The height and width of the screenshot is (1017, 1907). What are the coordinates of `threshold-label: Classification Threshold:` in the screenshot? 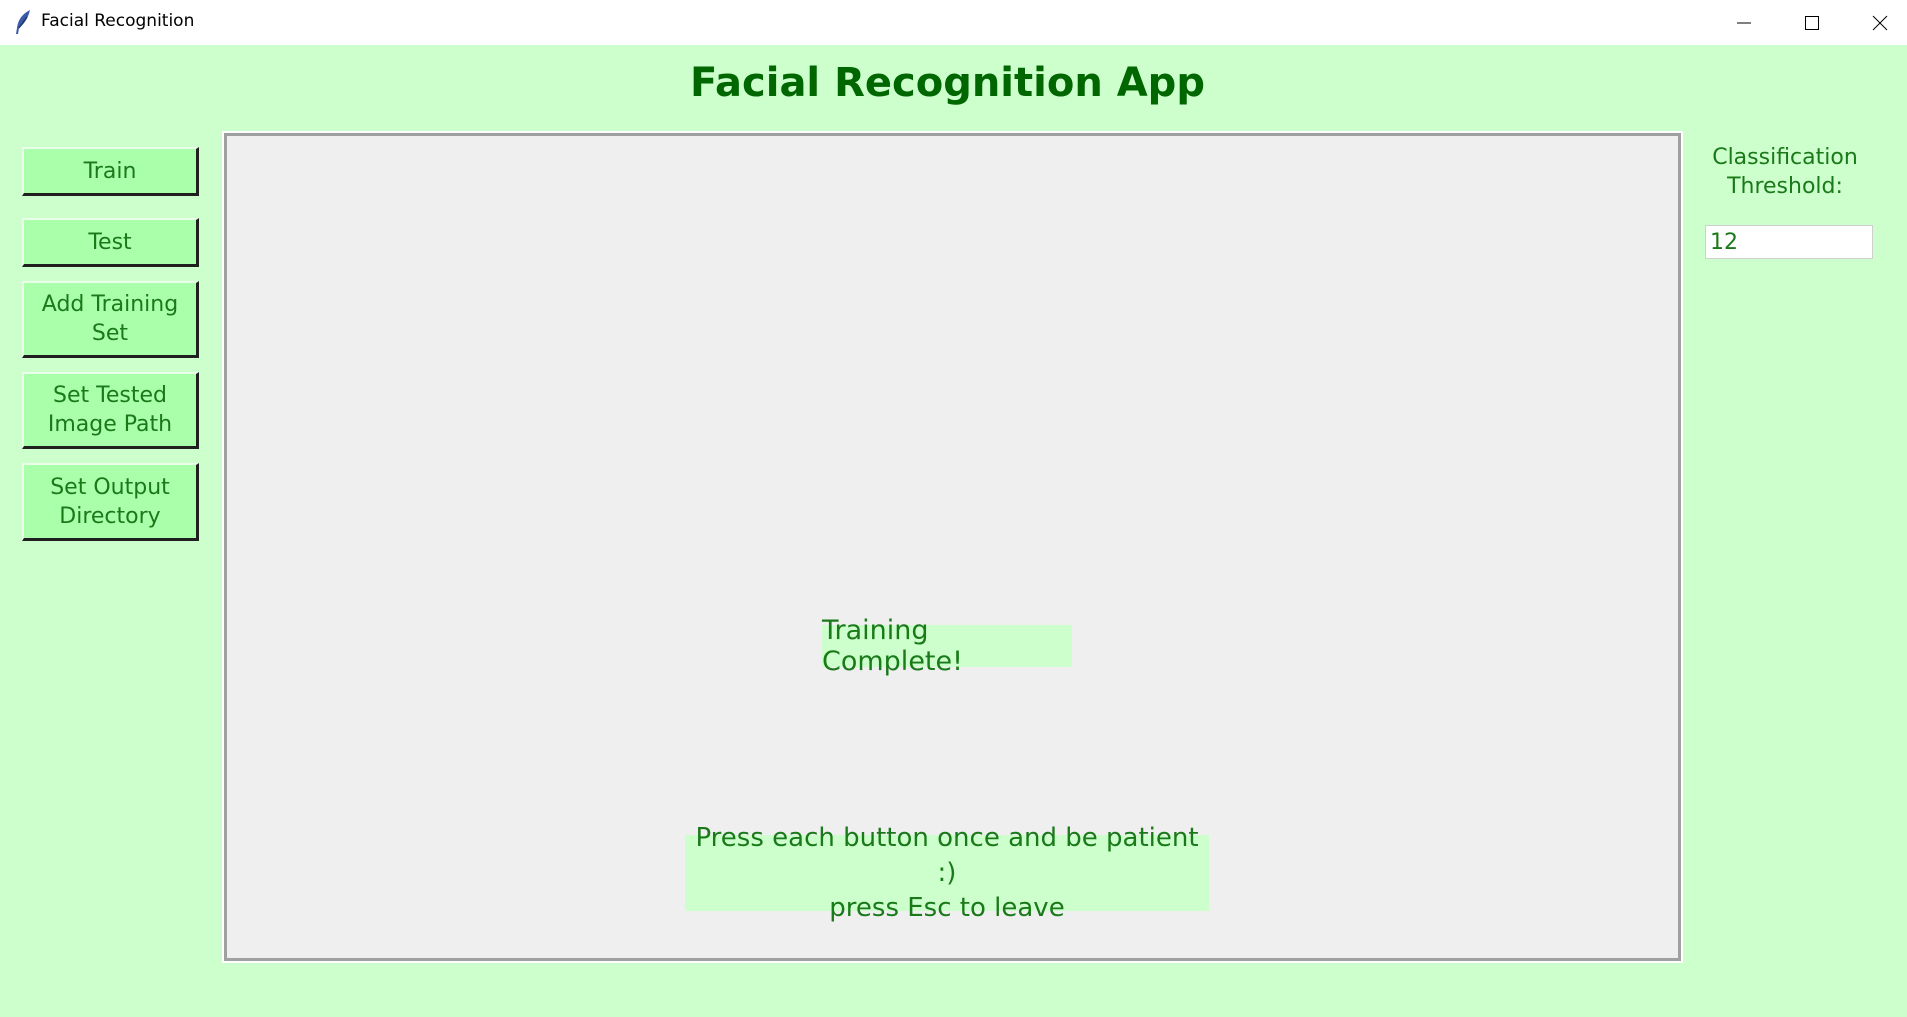 It's located at (1785, 172).